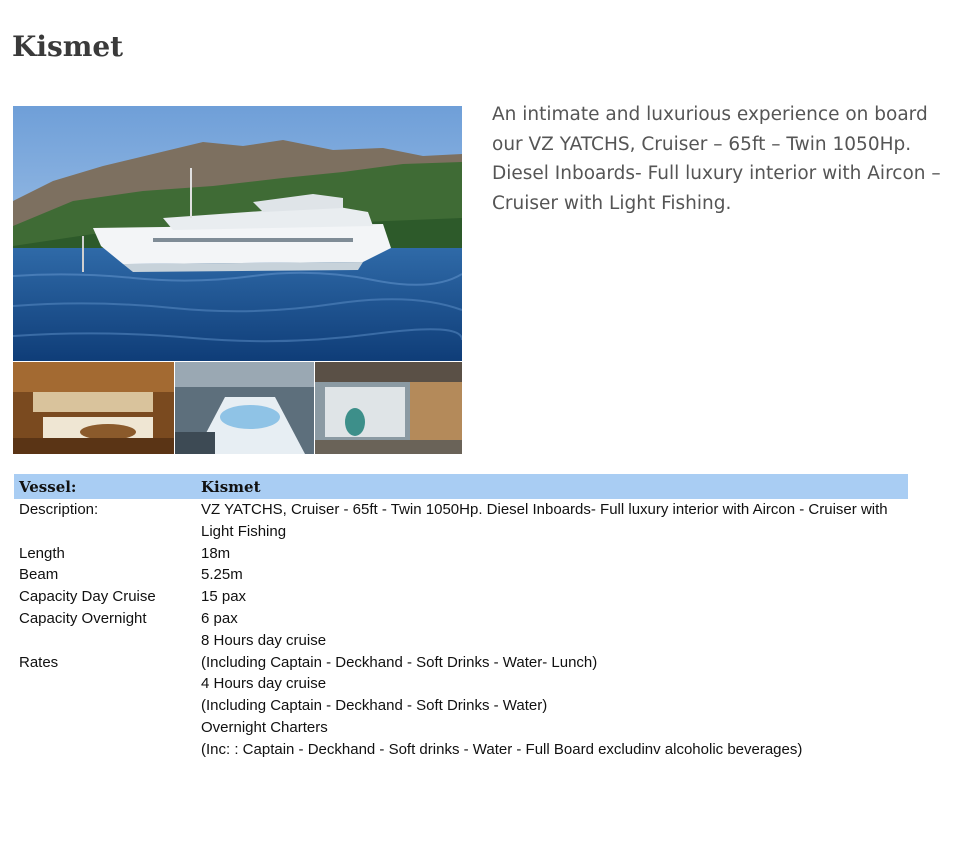 The width and height of the screenshot is (968, 842). I want to click on spec-value: 15 pax, so click(552, 597).